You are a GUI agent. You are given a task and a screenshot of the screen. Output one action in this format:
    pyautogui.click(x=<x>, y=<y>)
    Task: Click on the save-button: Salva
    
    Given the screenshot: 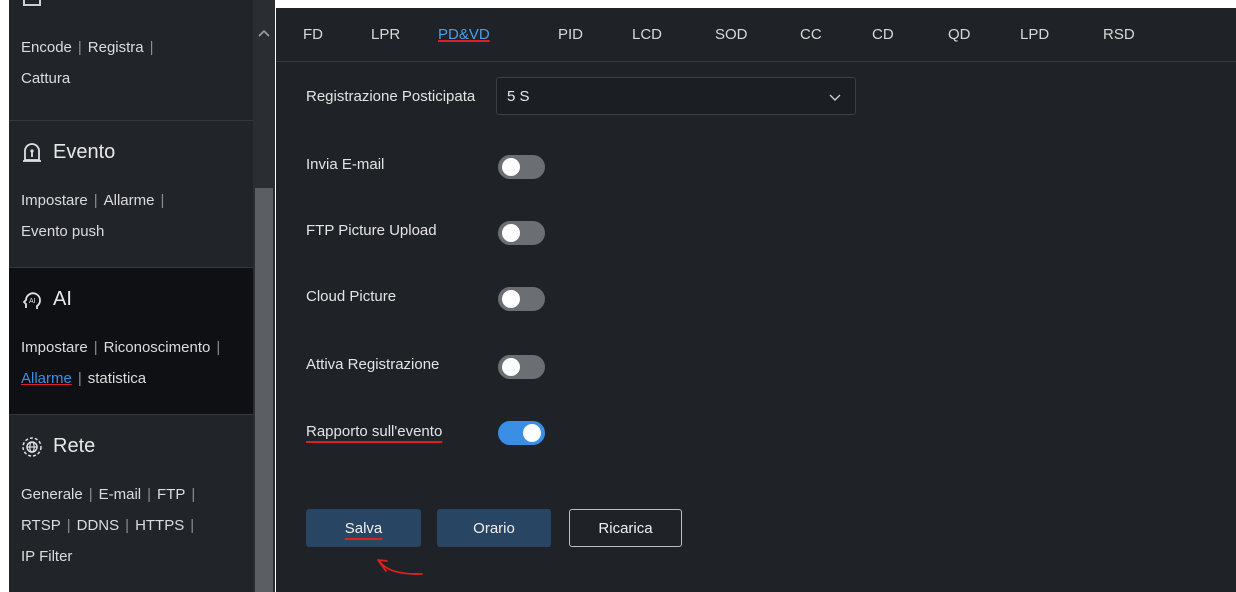 What is the action you would take?
    pyautogui.click(x=363, y=528)
    